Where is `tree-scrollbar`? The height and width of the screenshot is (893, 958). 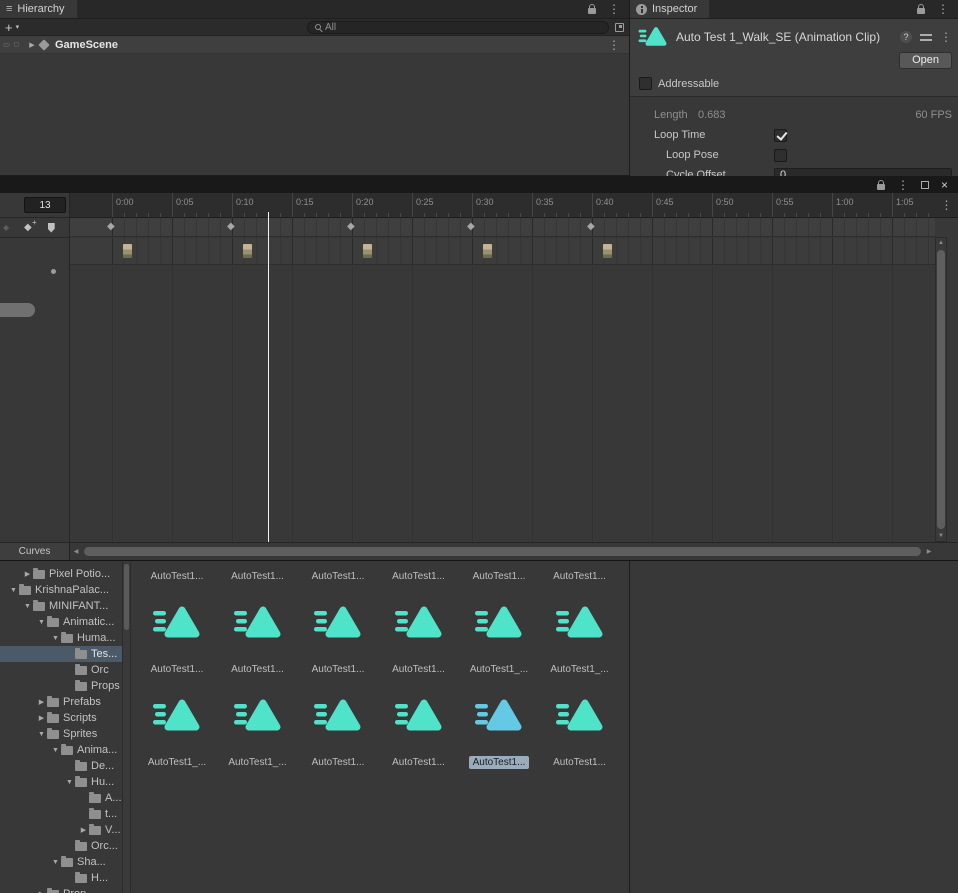 tree-scrollbar is located at coordinates (126, 727).